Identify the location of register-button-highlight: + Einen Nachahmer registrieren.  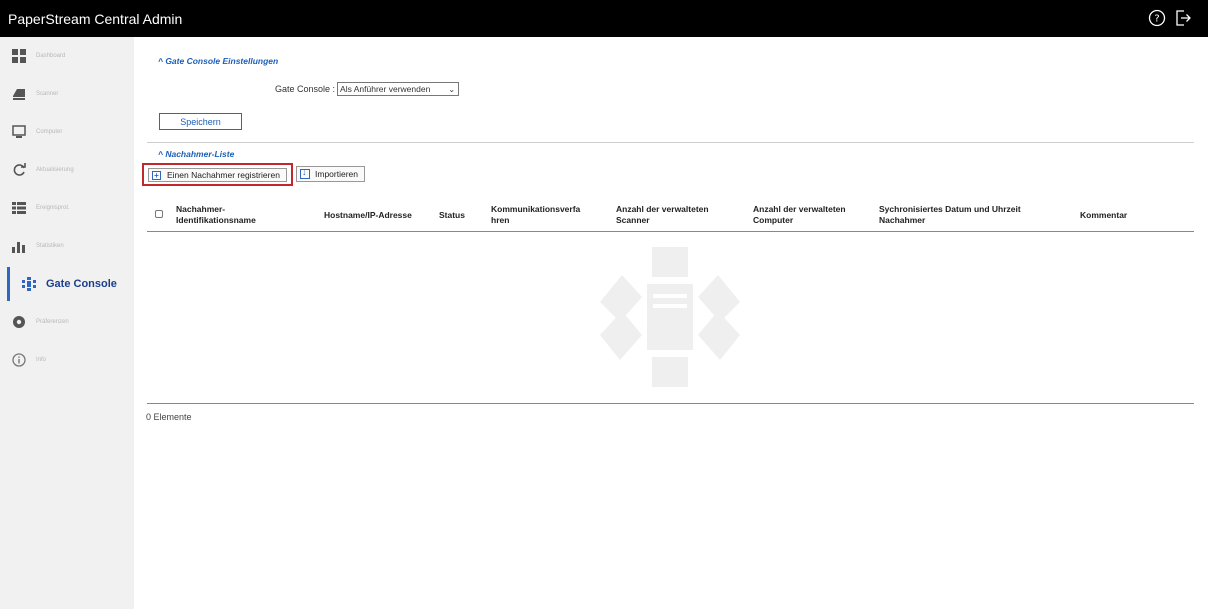
(217, 174).